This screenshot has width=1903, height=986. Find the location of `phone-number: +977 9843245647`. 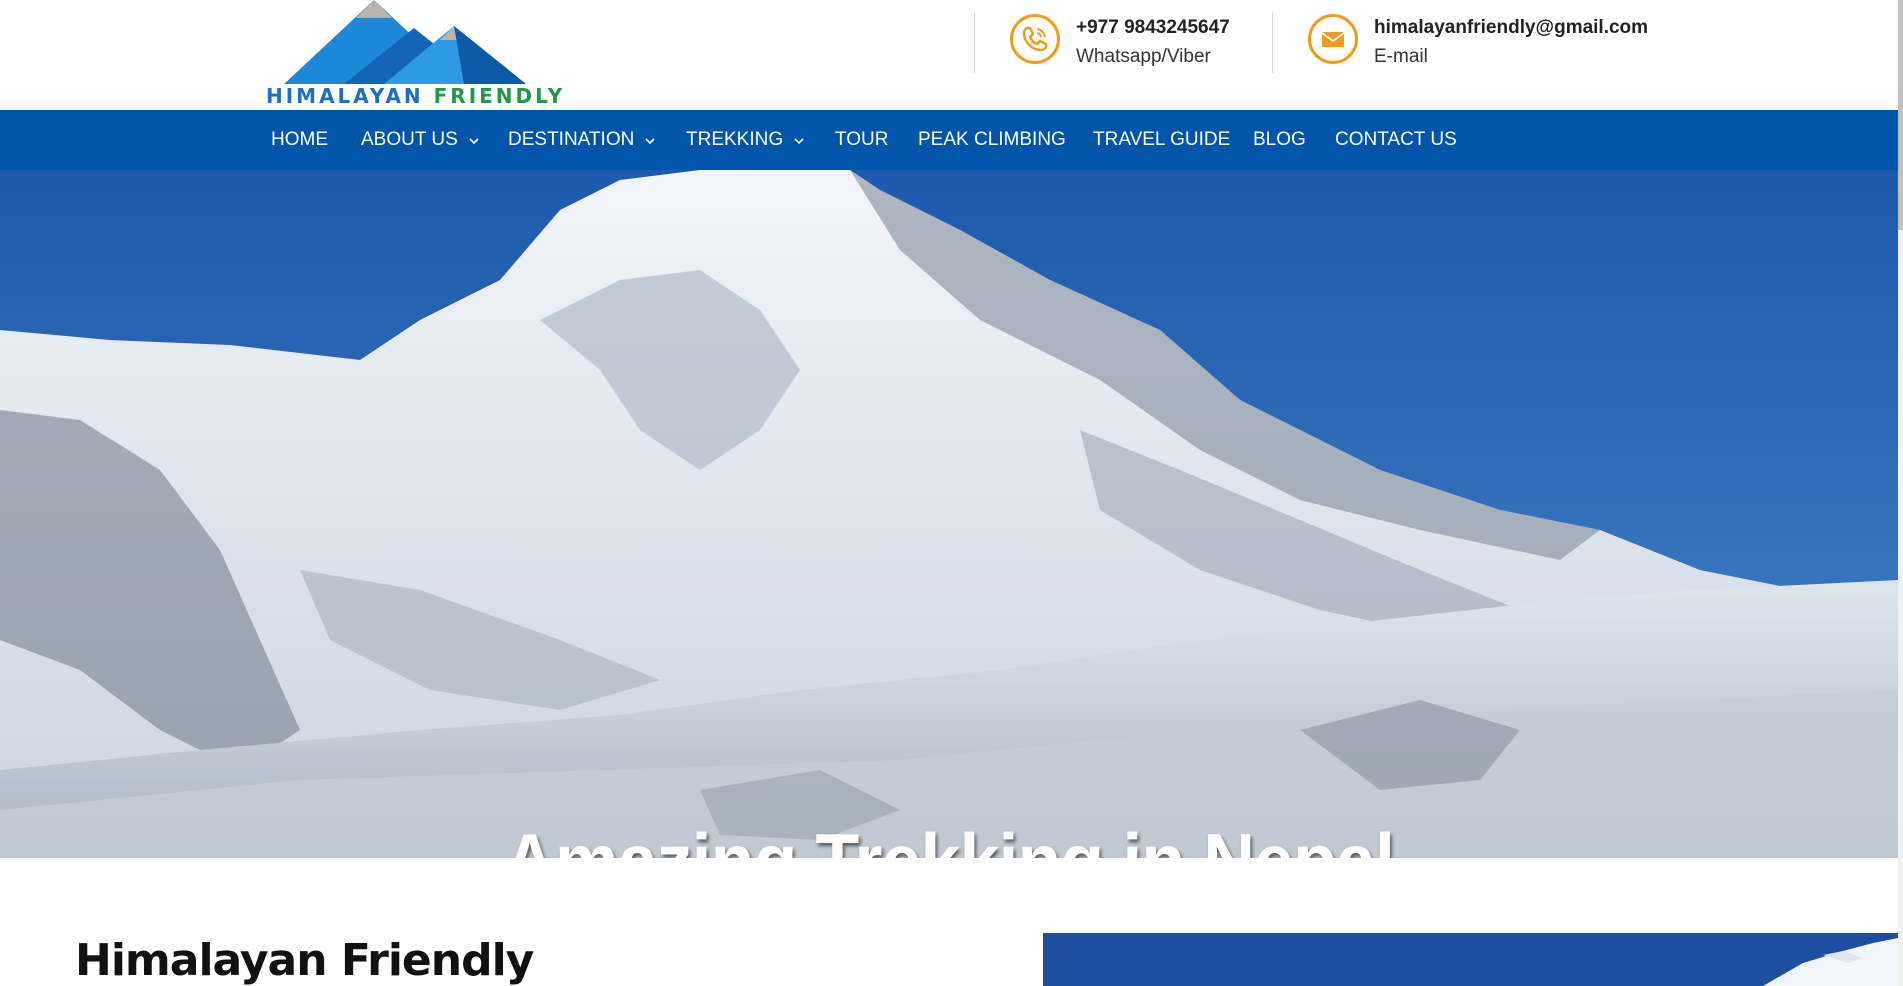

phone-number: +977 9843245647 is located at coordinates (1153, 28).